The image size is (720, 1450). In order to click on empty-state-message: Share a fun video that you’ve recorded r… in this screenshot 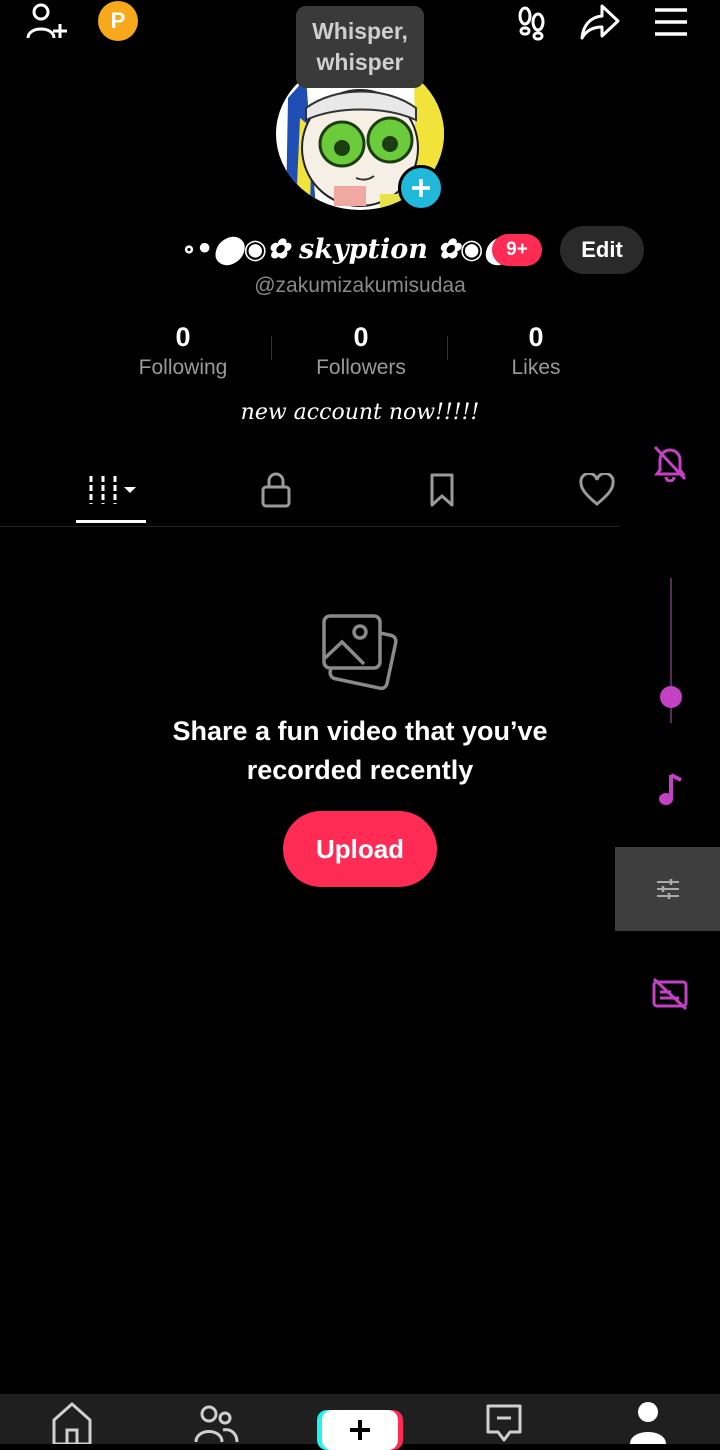, I will do `click(360, 751)`.